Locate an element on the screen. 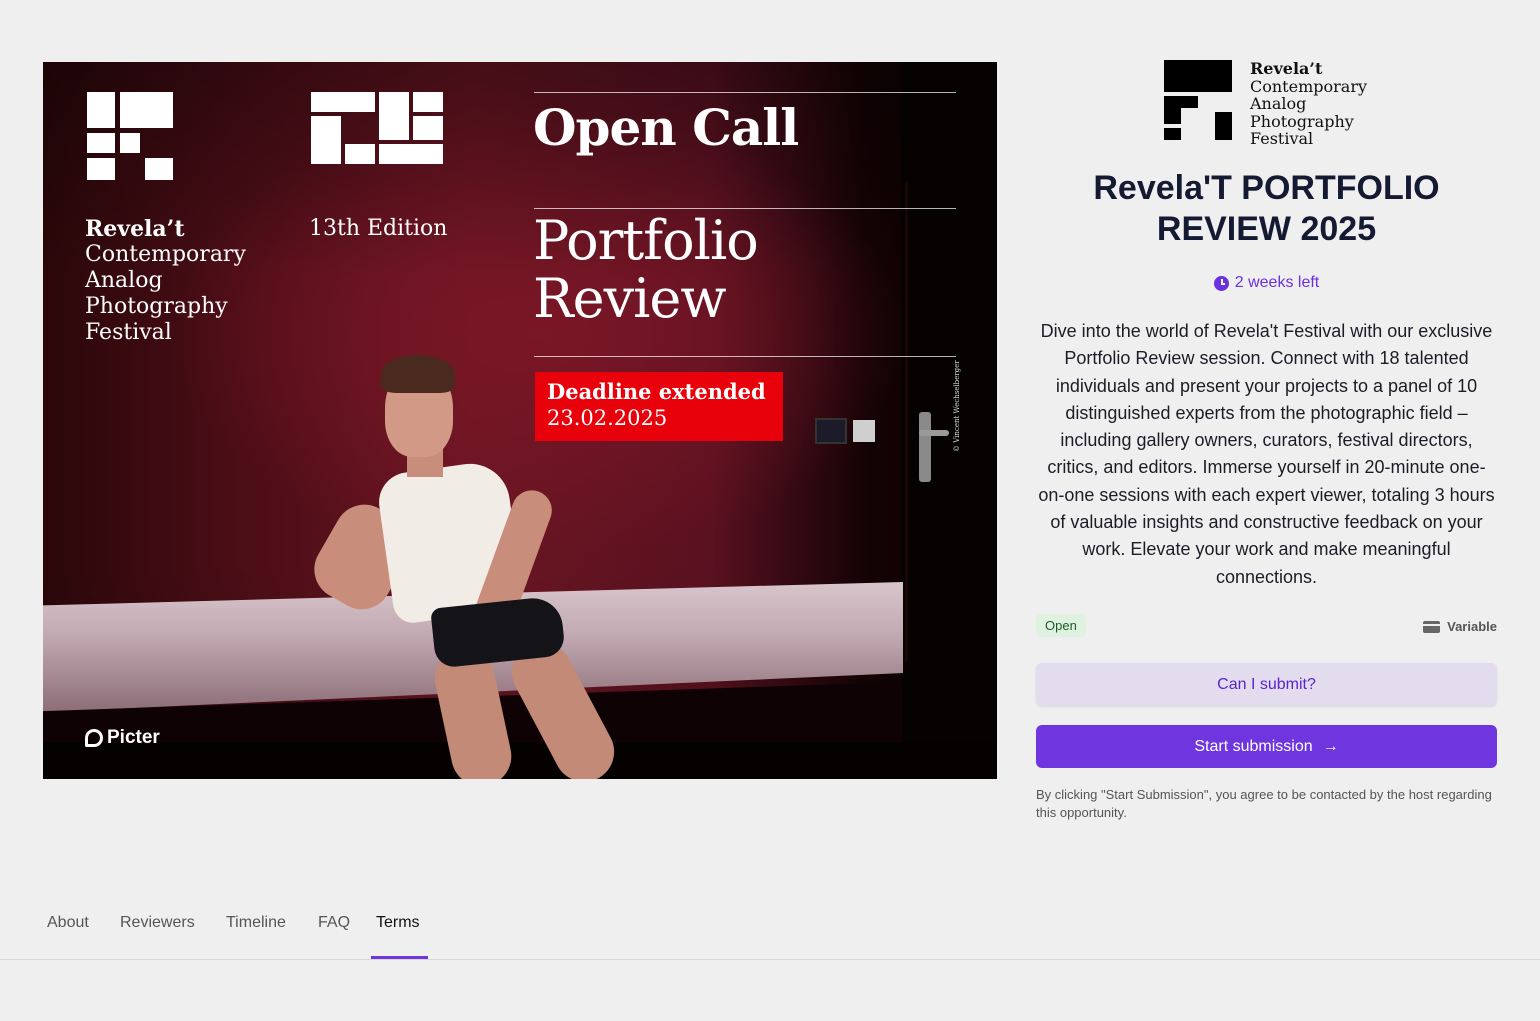  poster-deadline-date: 23.02.2025 is located at coordinates (607, 418).